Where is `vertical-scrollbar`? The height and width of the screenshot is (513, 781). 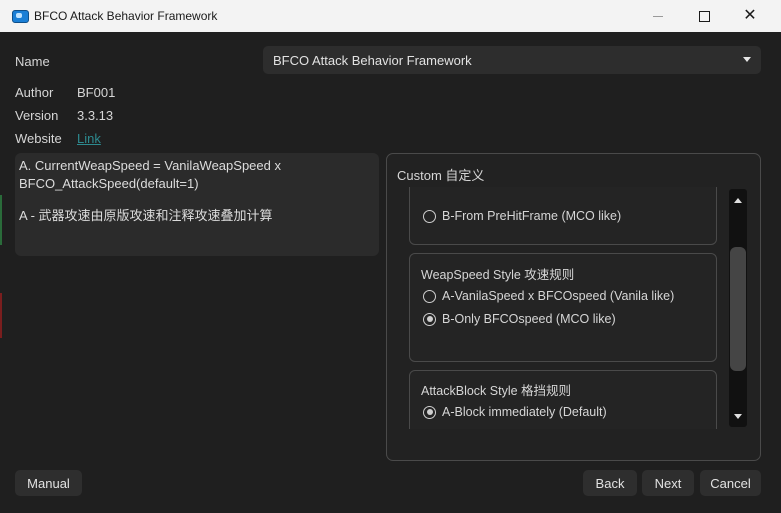
vertical-scrollbar is located at coordinates (738, 308).